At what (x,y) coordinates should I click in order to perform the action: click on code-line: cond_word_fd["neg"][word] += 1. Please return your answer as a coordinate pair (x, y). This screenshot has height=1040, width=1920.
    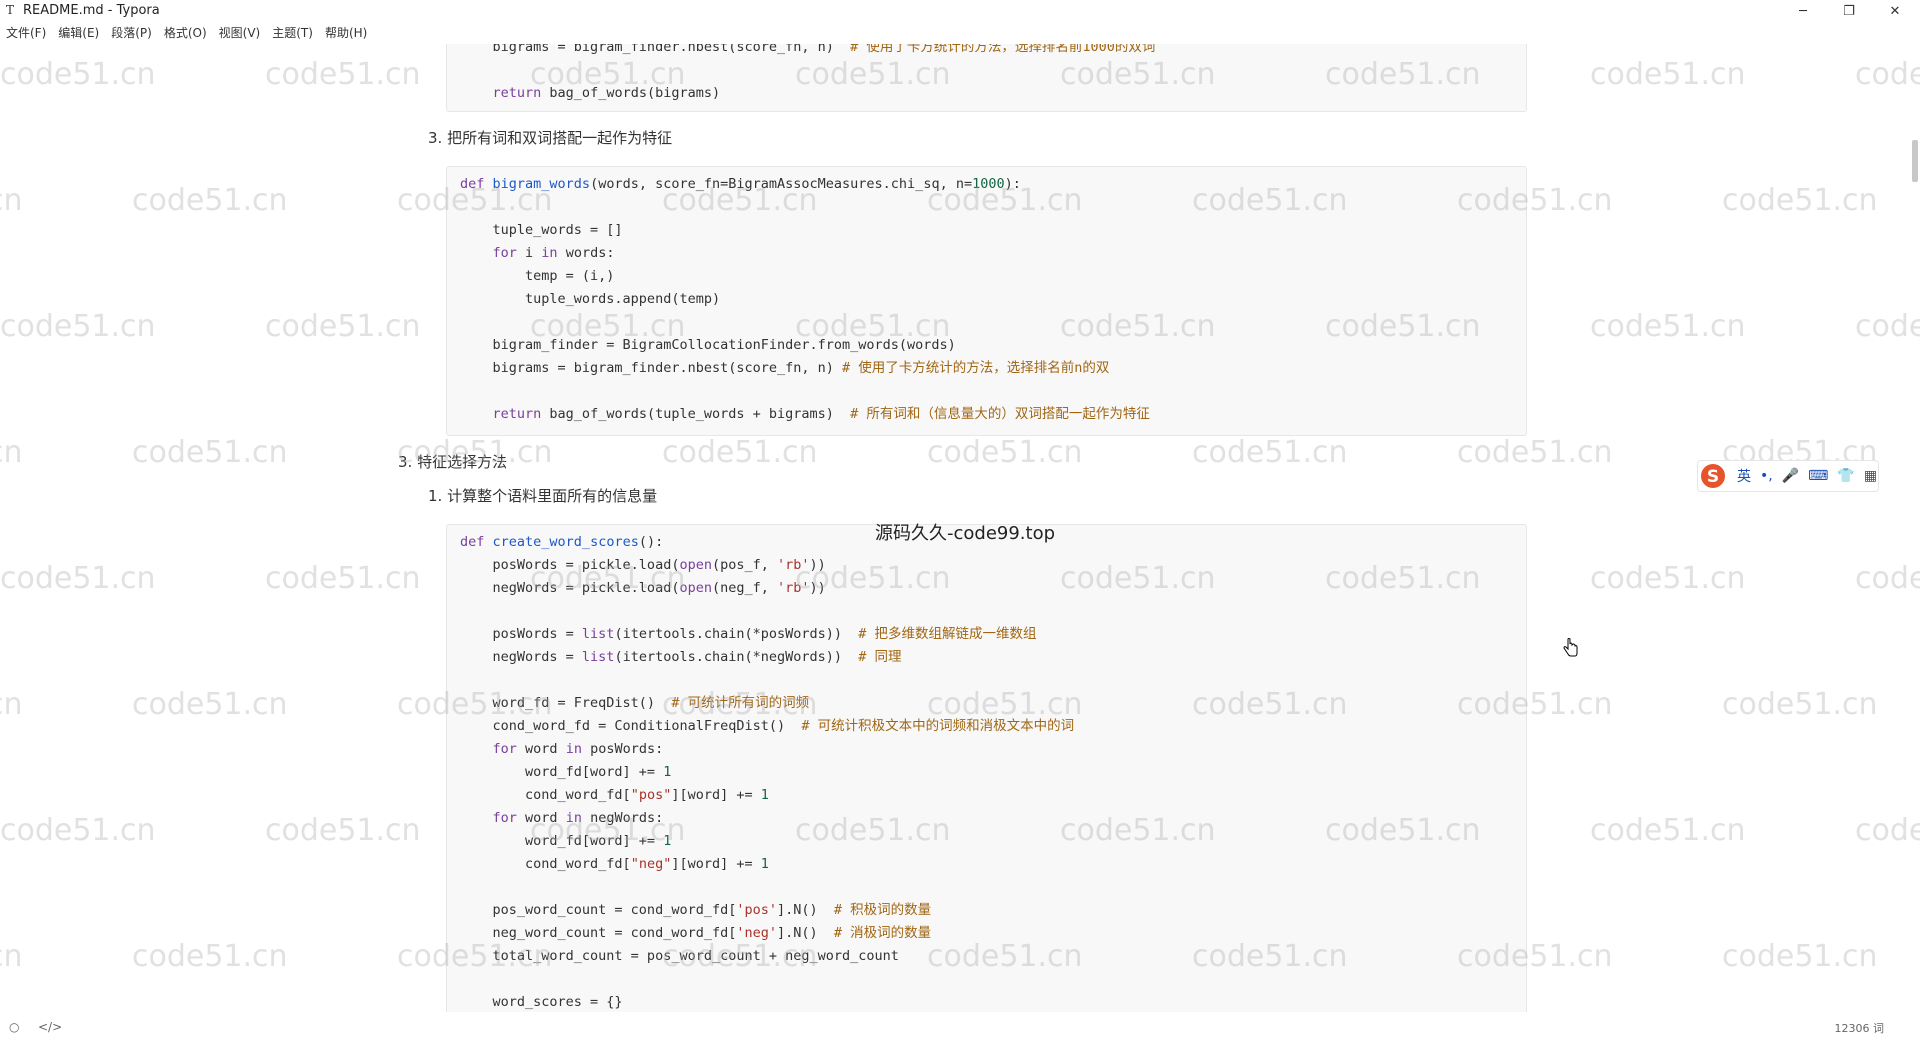
    Looking at the image, I should click on (614, 864).